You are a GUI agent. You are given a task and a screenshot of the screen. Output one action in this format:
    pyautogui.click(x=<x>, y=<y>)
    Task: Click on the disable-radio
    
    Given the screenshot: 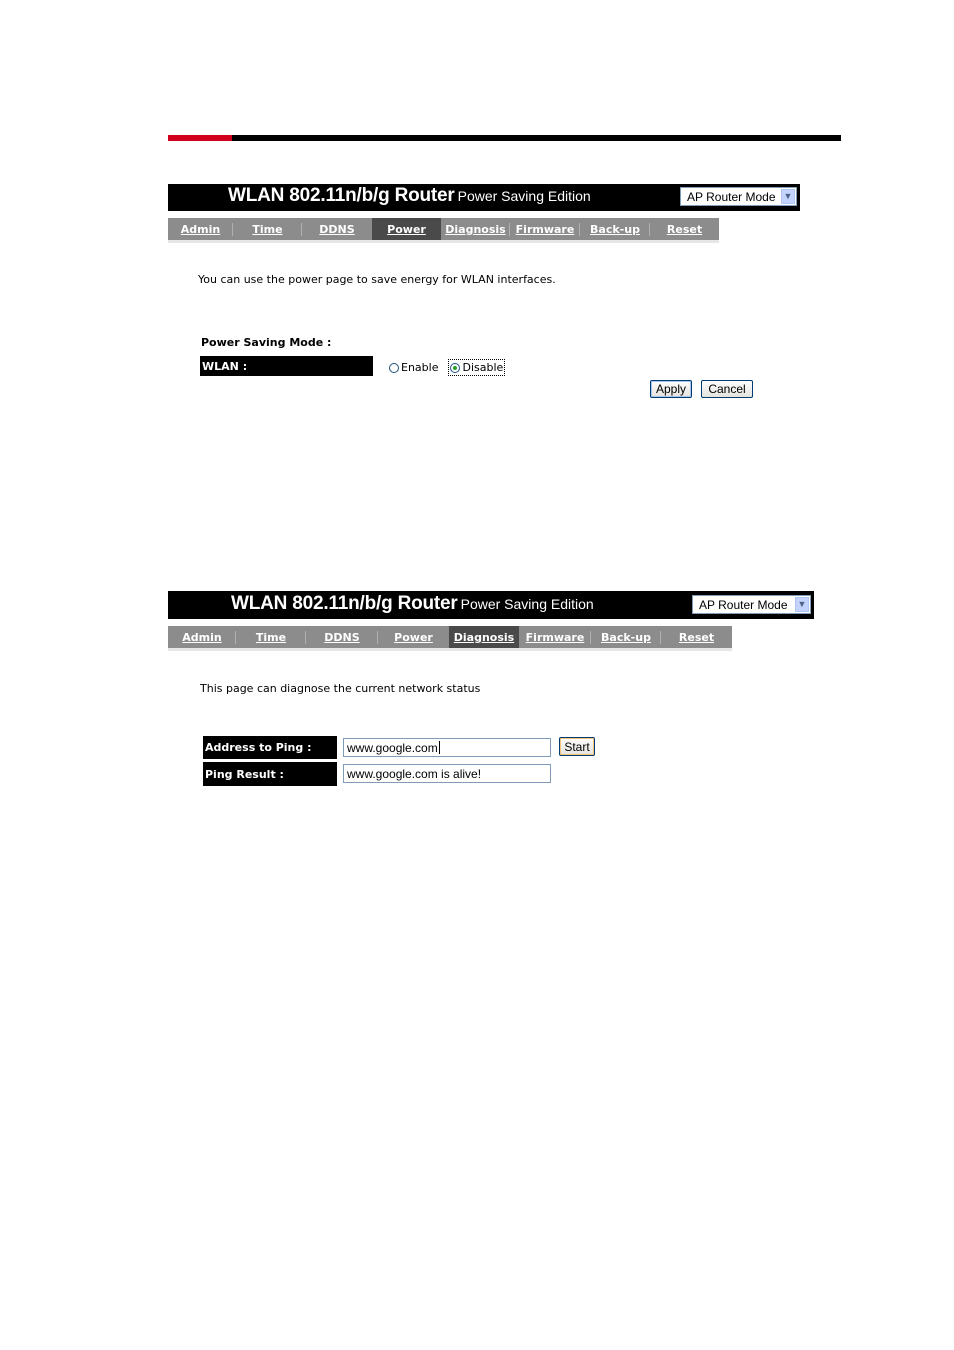 What is the action you would take?
    pyautogui.click(x=455, y=367)
    